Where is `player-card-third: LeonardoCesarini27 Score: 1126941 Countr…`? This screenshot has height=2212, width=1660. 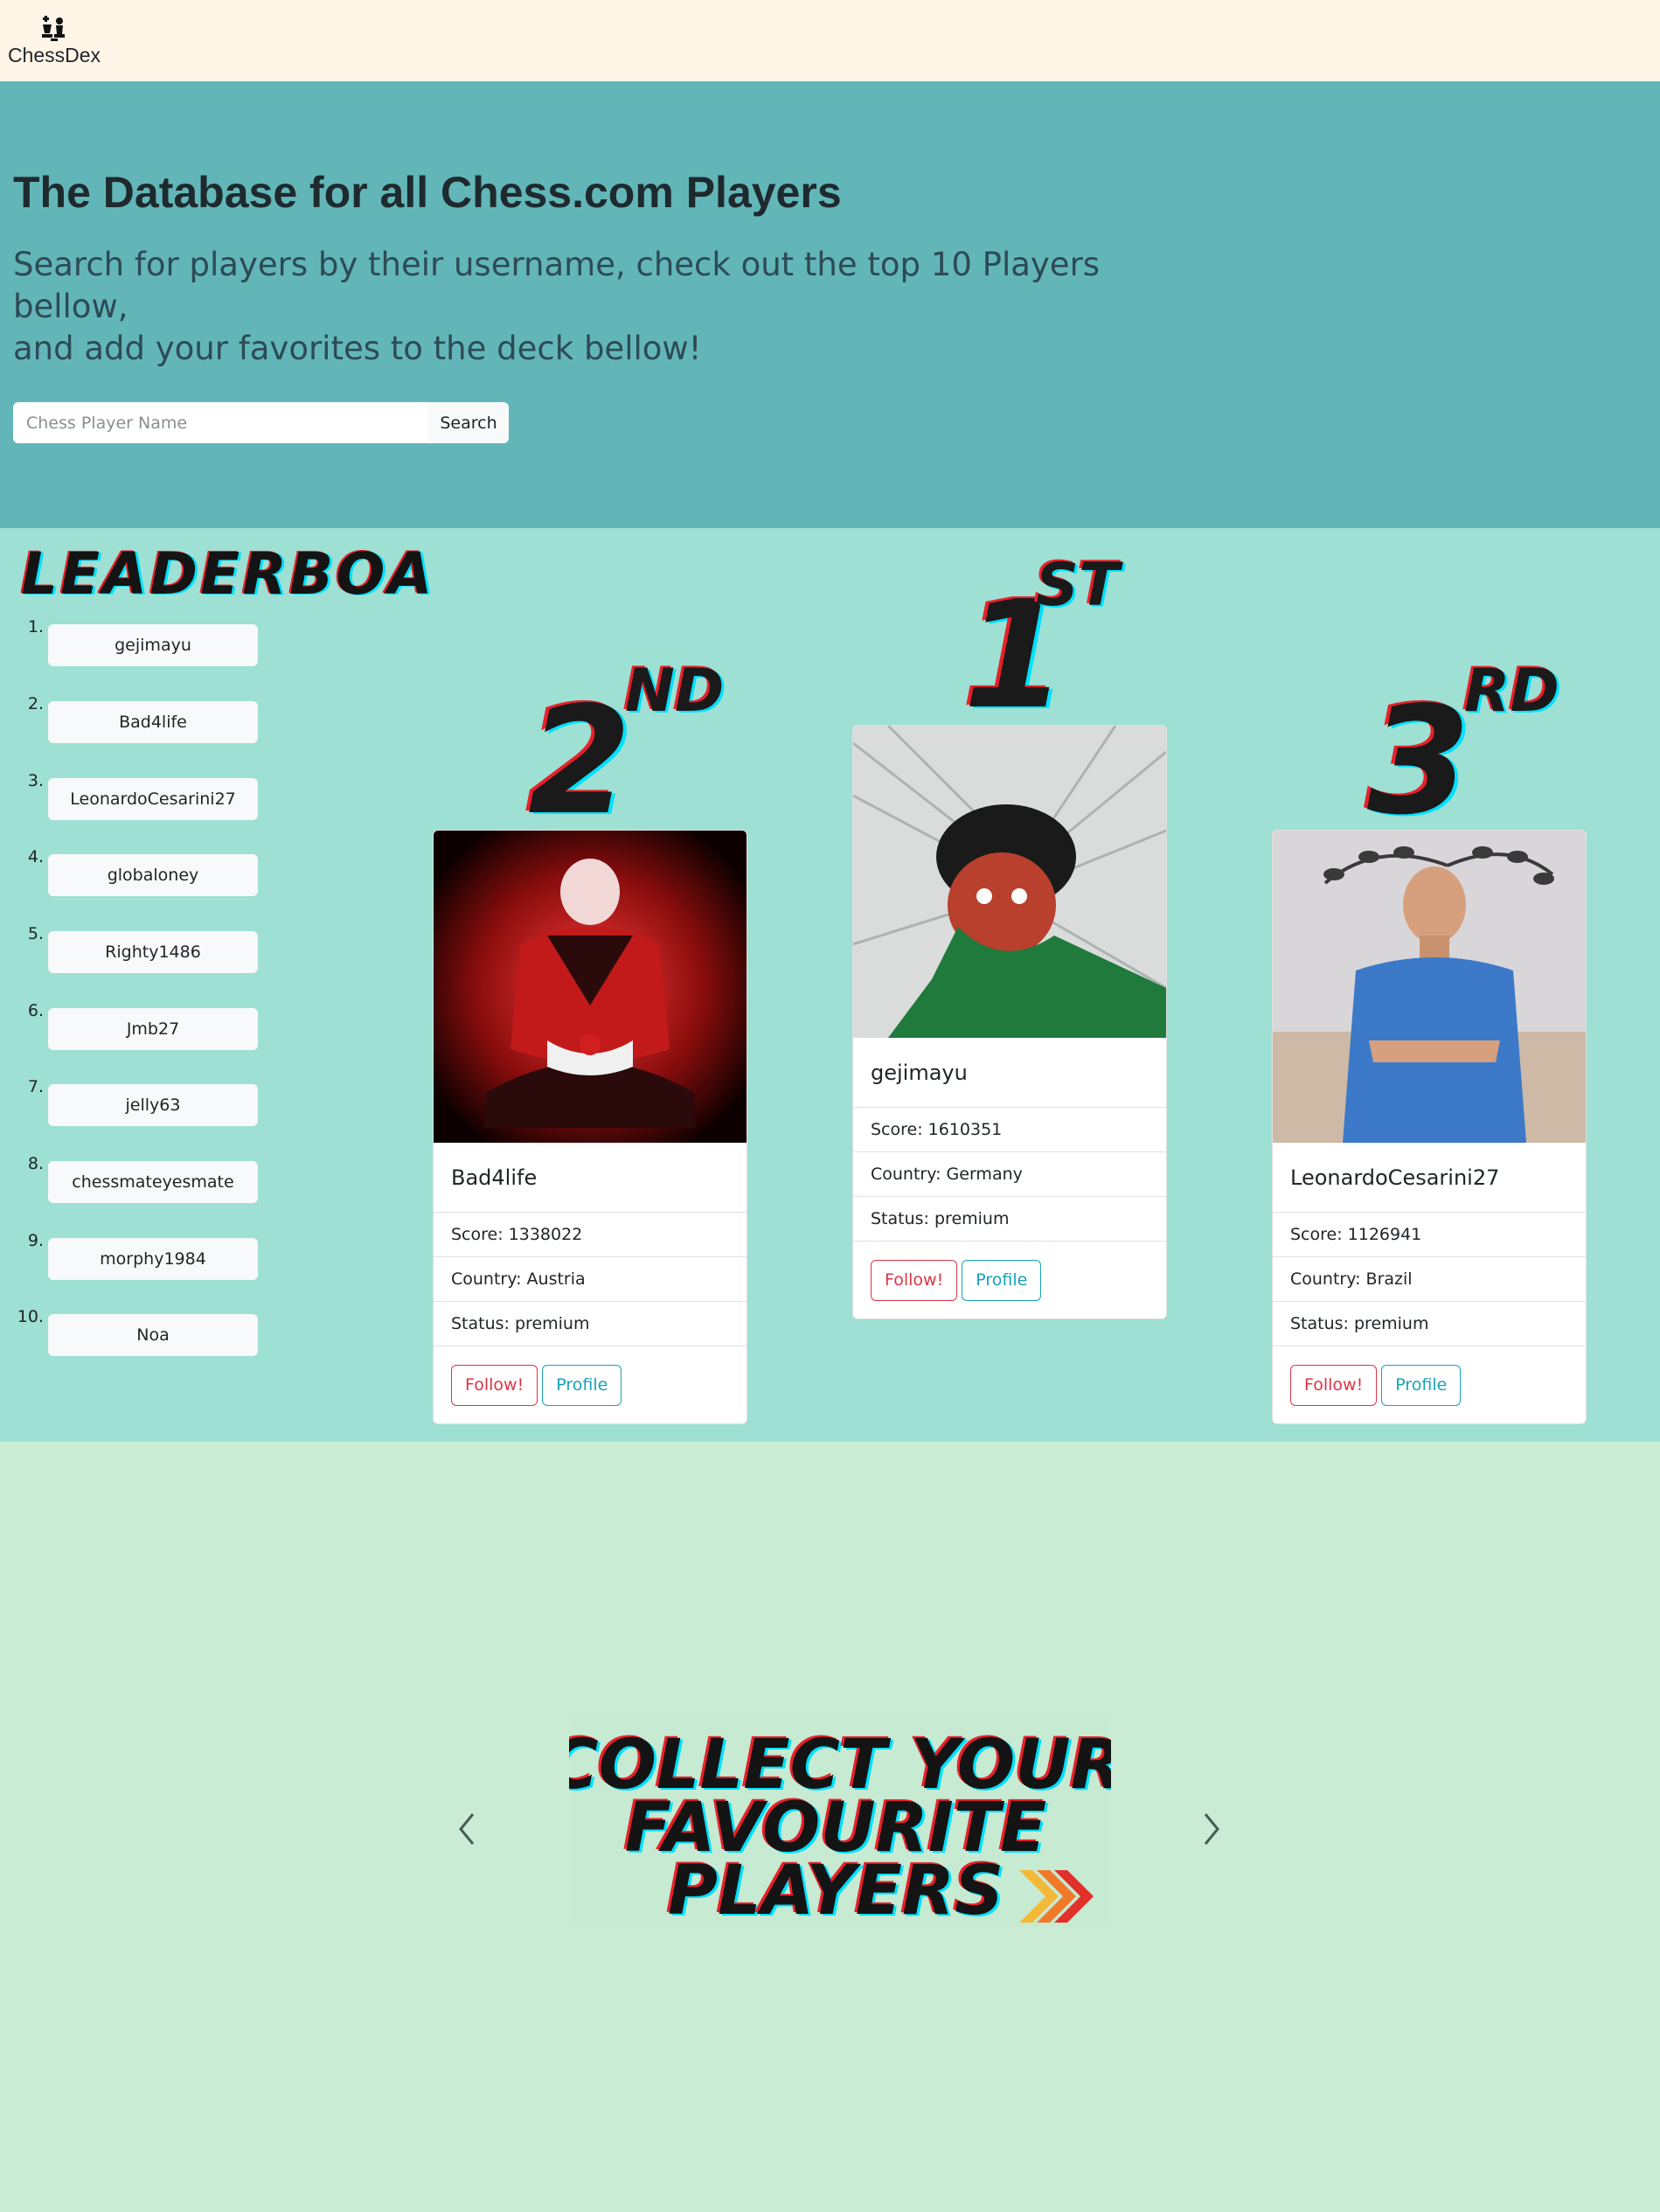
player-card-third: LeonardoCesarini27 Score: 1126941 Countr… is located at coordinates (1429, 1127).